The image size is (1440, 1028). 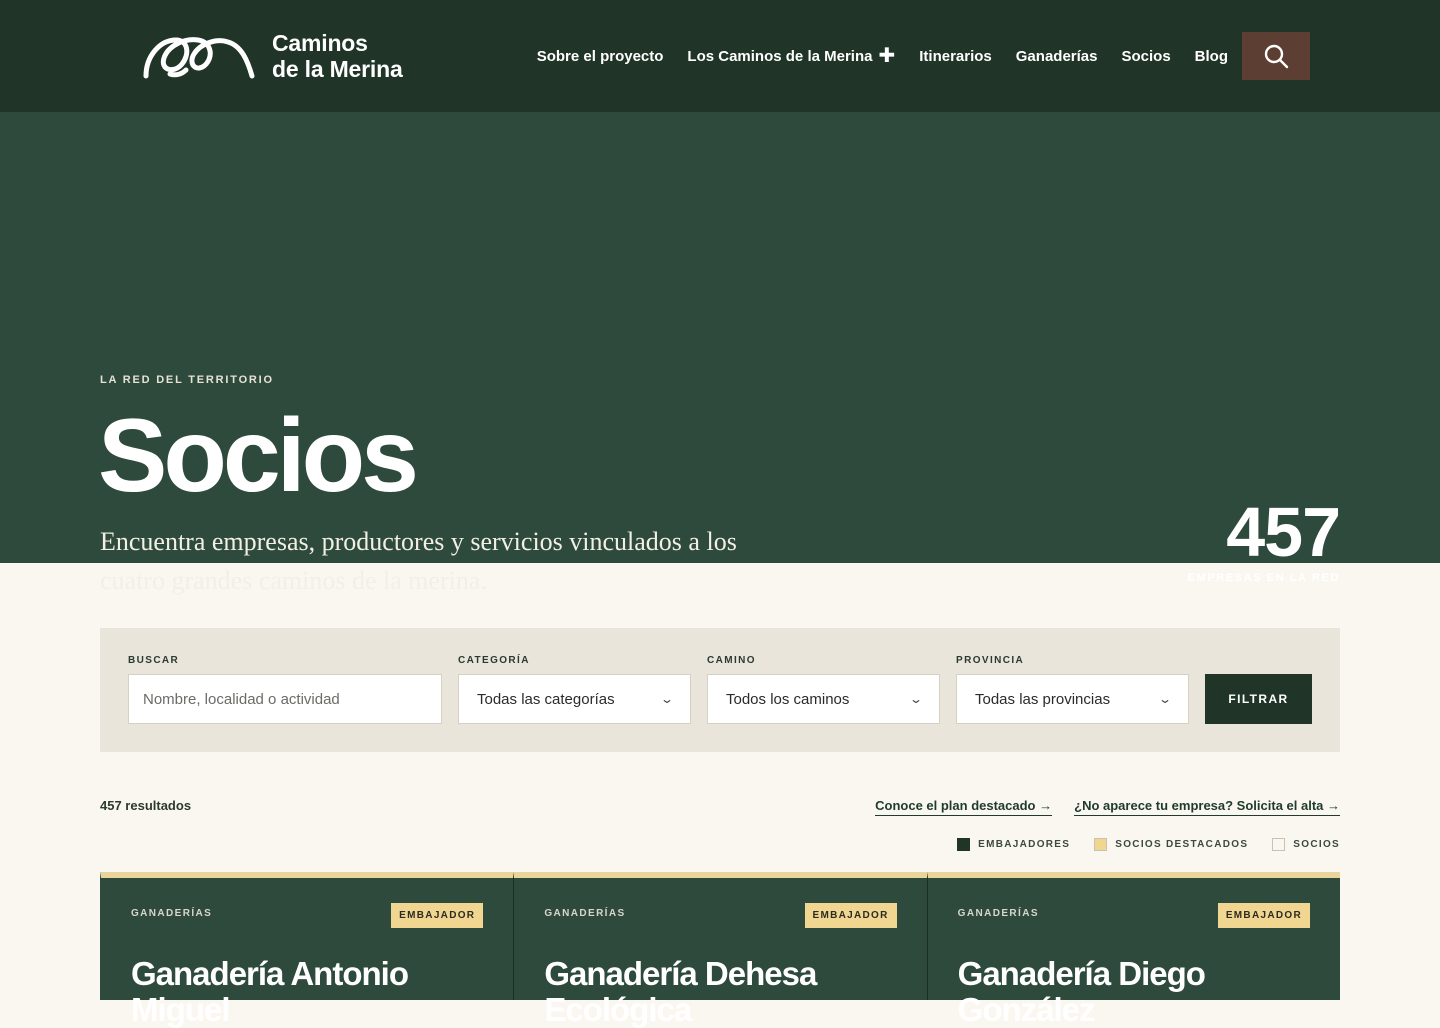 I want to click on road-field: CAMINO Todos los caminos ⌄, so click(x=823, y=689).